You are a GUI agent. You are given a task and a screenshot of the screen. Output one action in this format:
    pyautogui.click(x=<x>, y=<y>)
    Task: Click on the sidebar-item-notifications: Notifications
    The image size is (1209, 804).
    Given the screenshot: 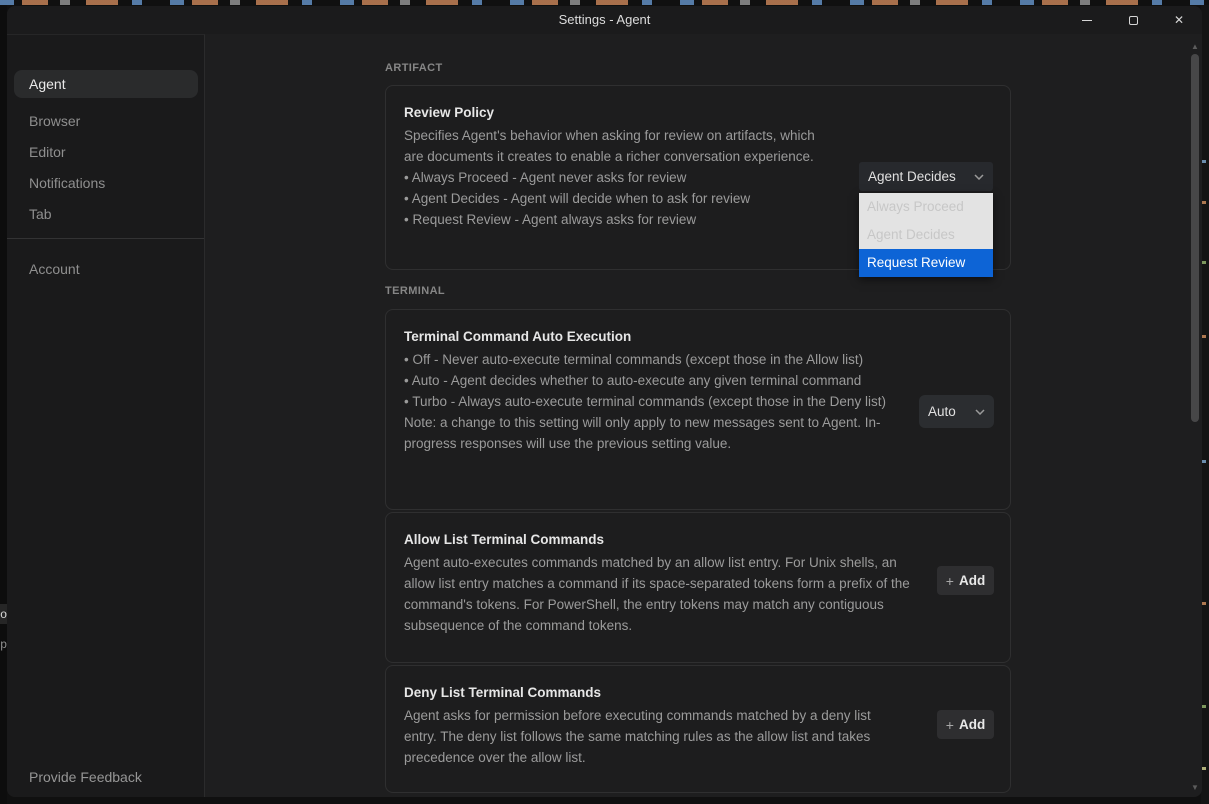 What is the action you would take?
    pyautogui.click(x=106, y=183)
    